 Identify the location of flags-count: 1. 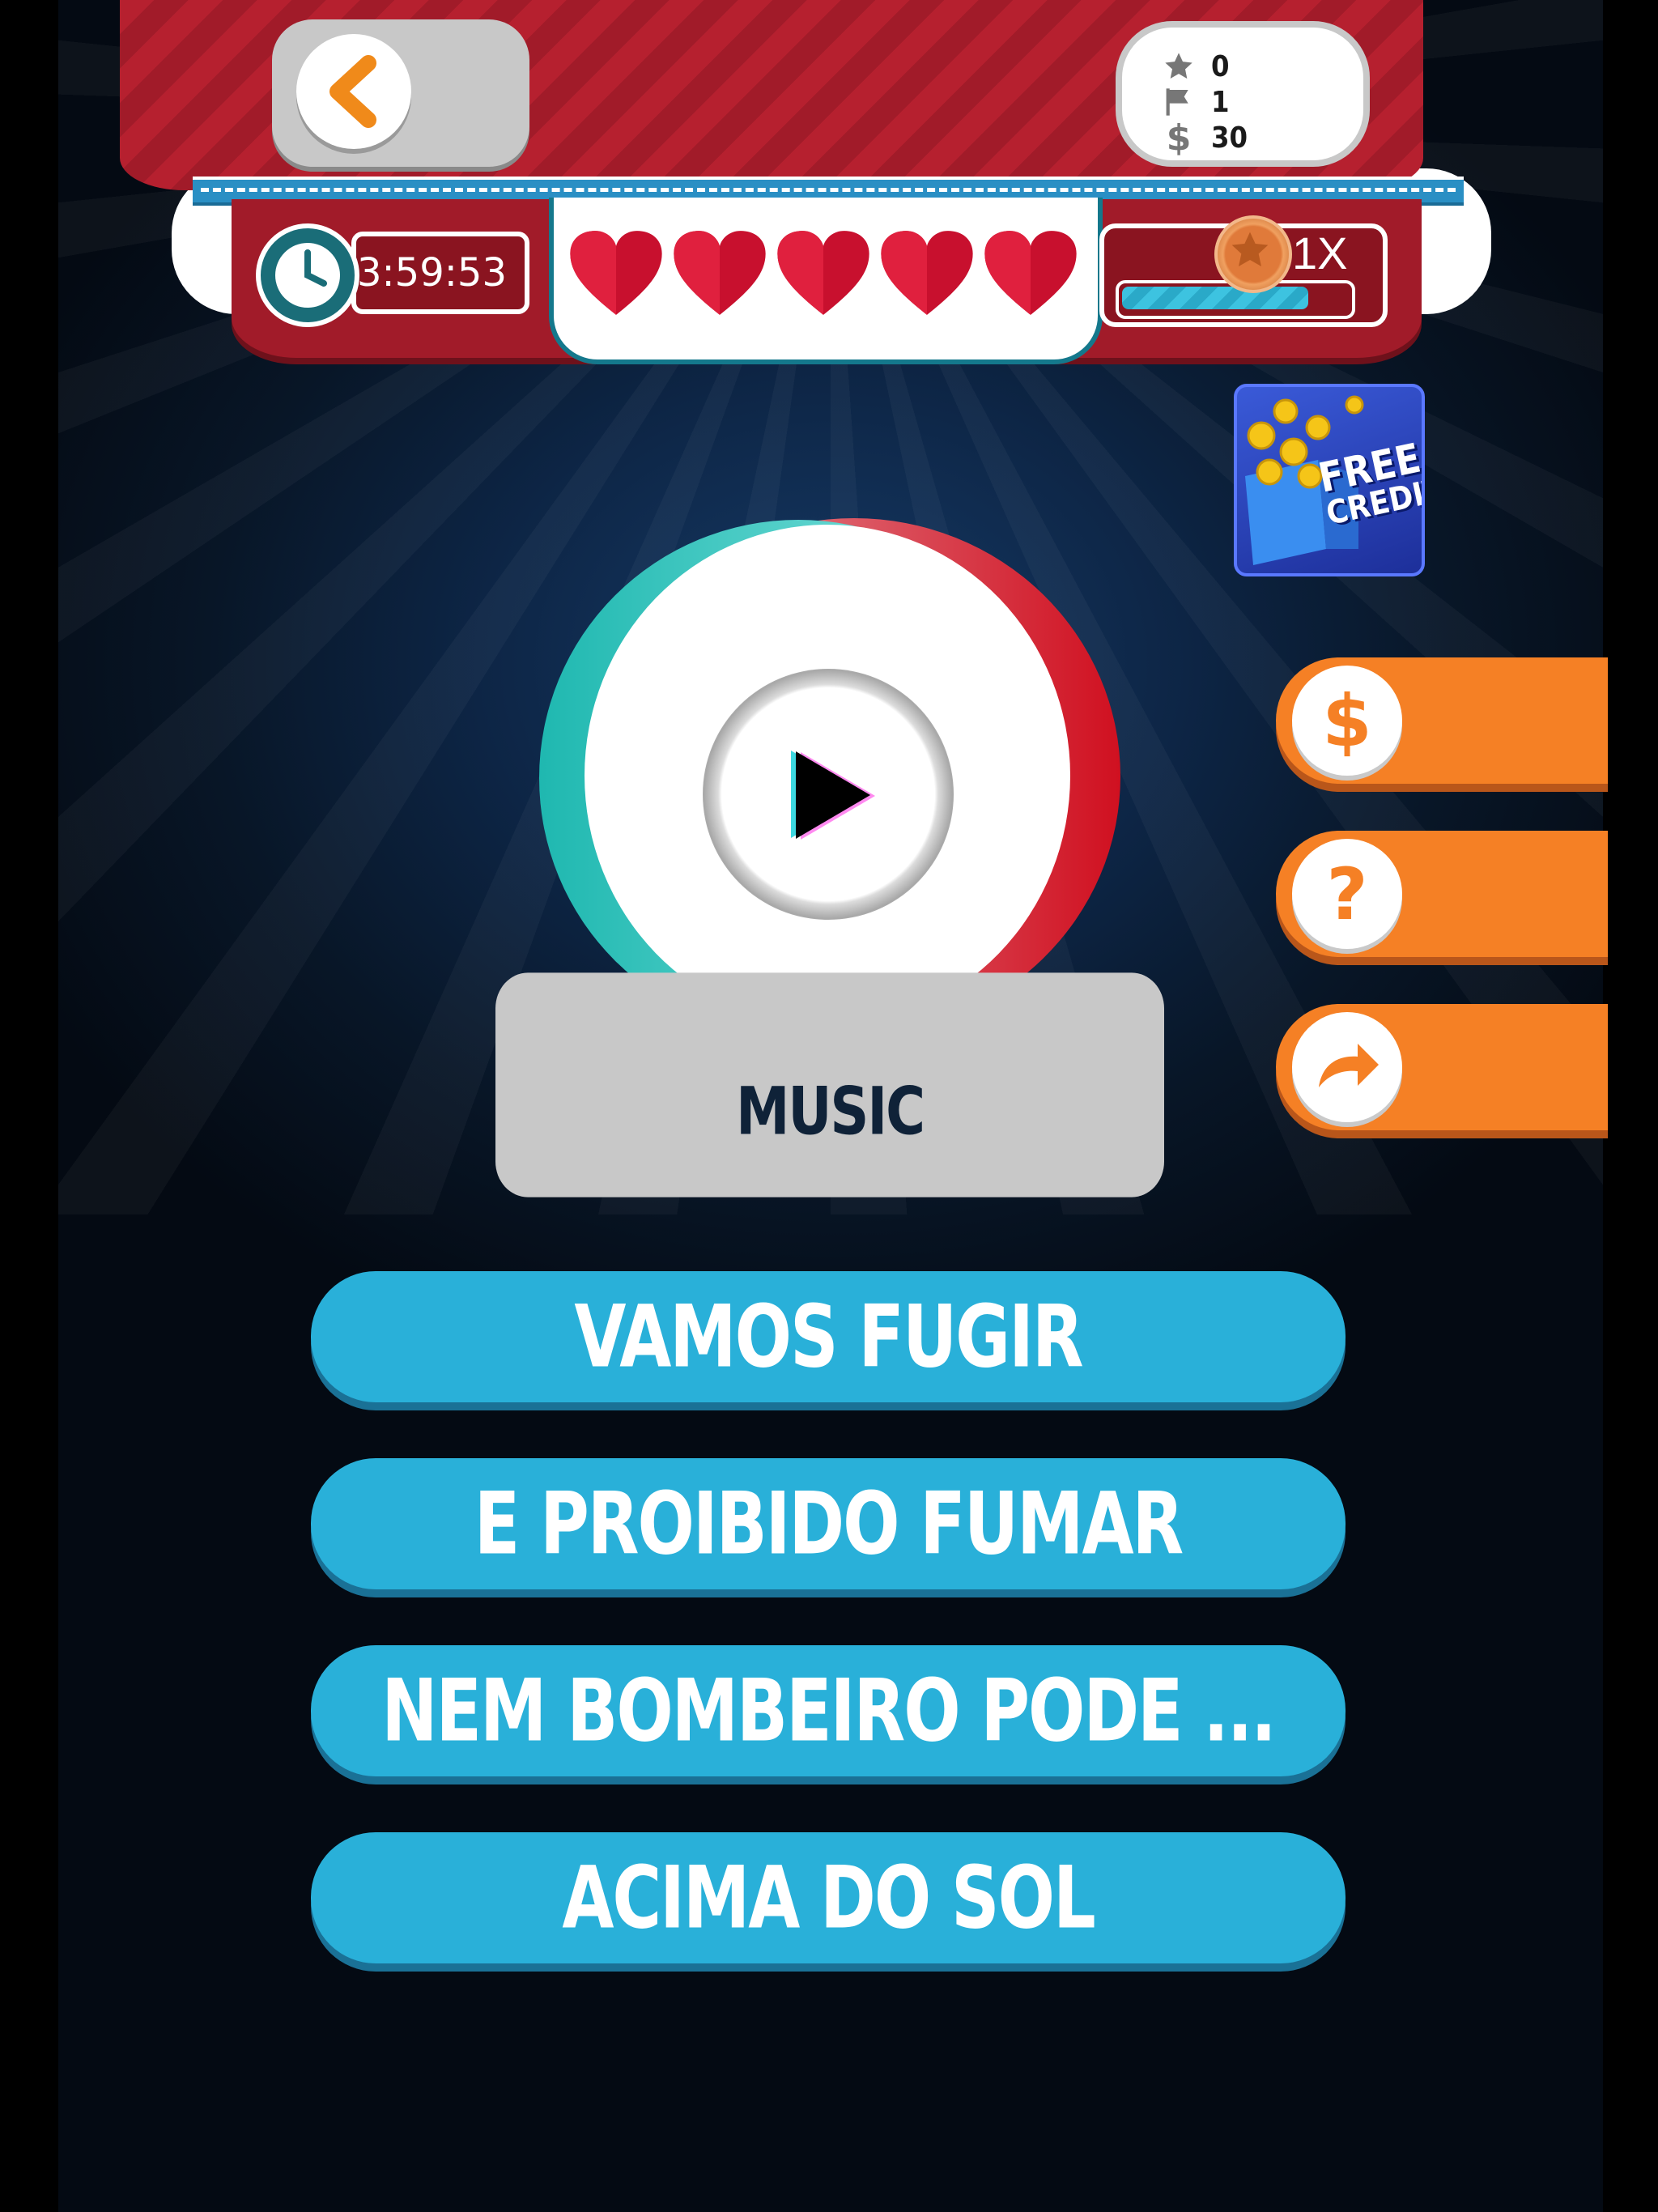
(1220, 102).